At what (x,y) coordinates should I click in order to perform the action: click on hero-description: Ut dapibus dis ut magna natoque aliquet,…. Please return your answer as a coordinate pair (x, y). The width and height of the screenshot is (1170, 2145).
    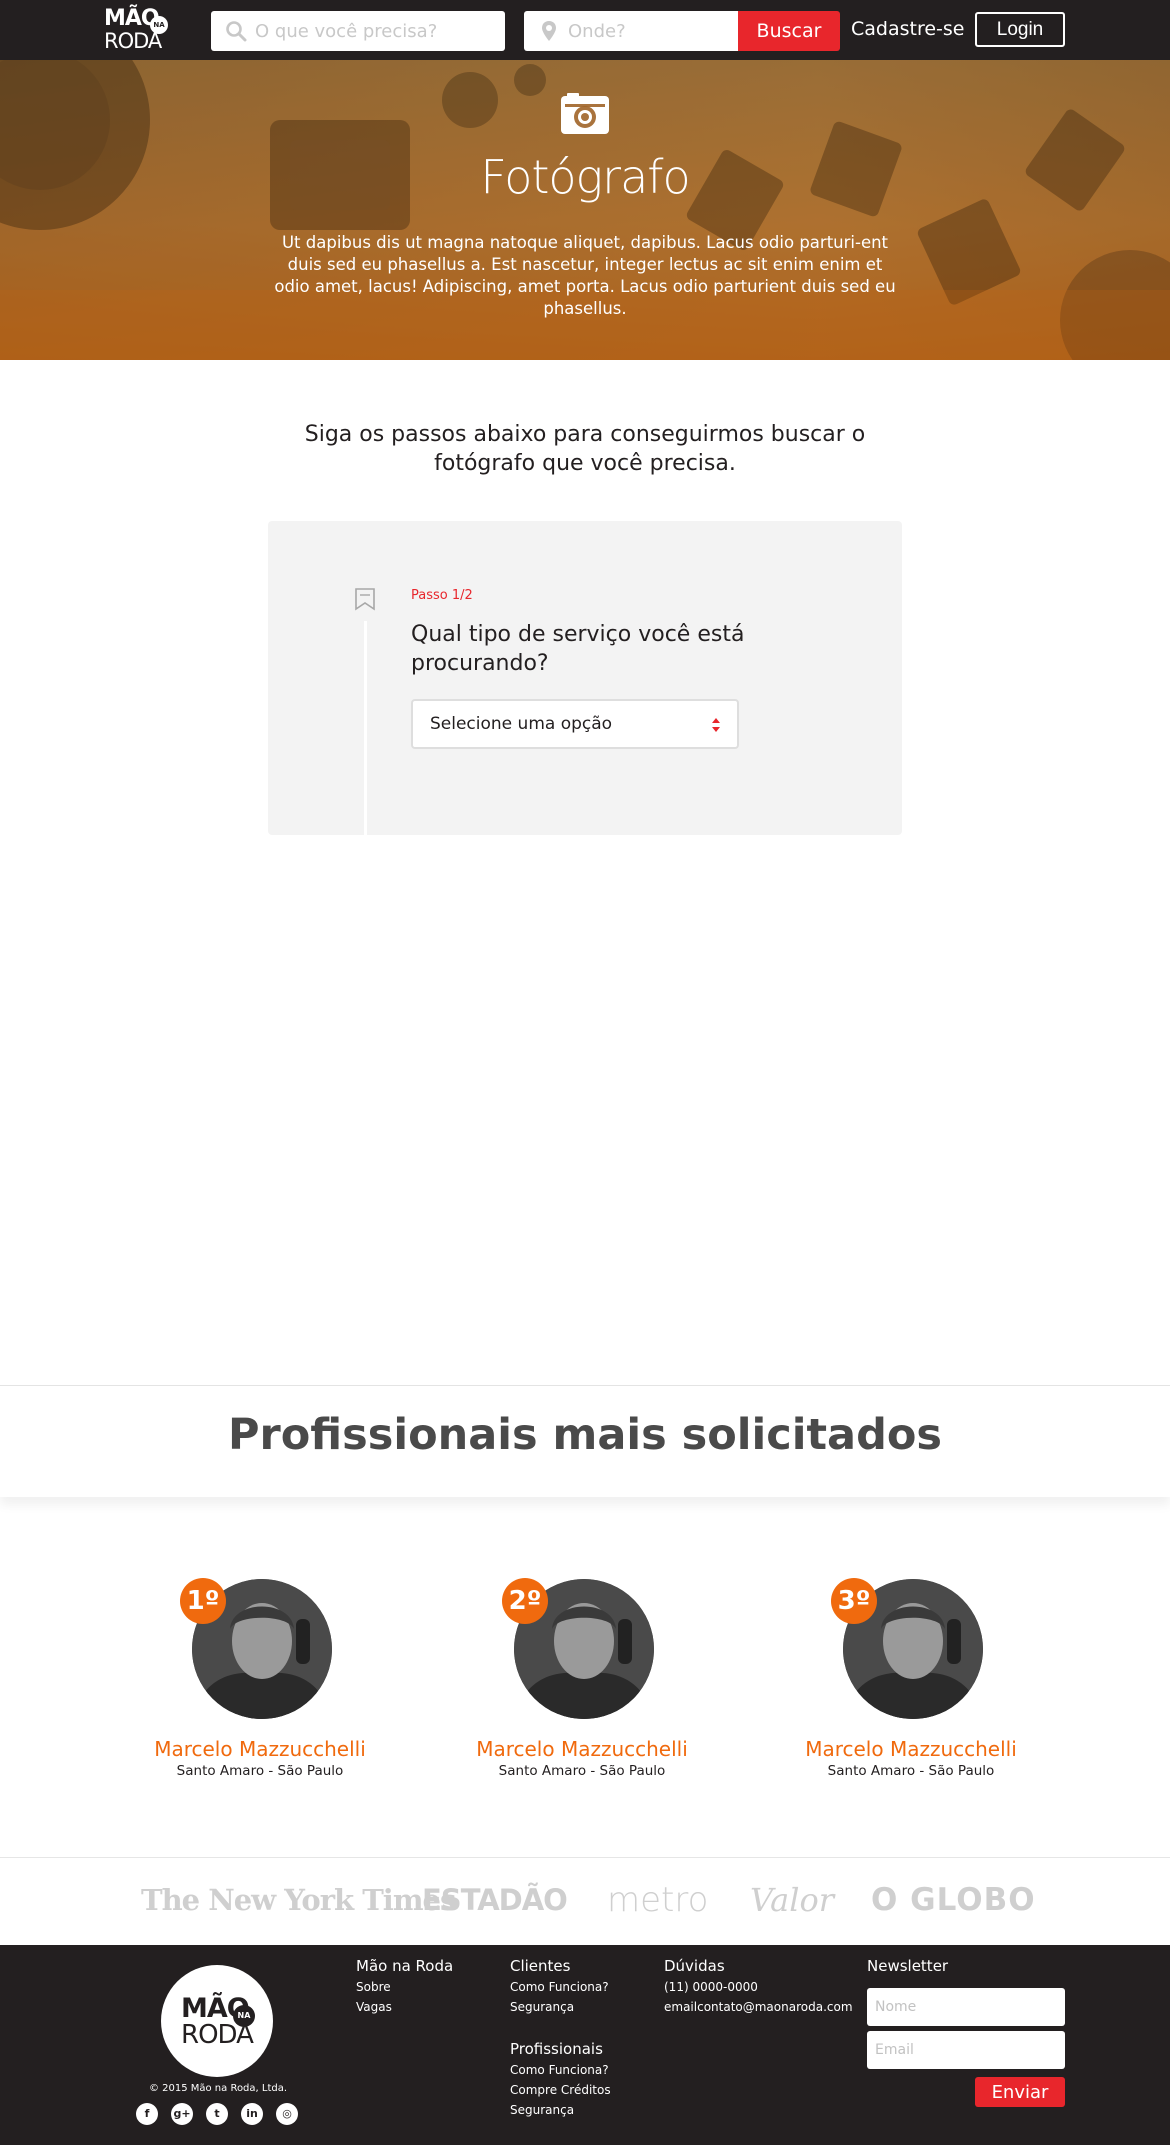
    Looking at the image, I should click on (585, 275).